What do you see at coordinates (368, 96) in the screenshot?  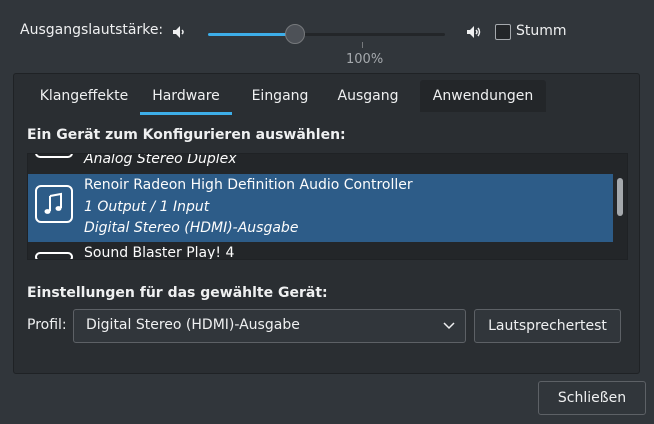 I see `tab-ausgang: Ausgang` at bounding box center [368, 96].